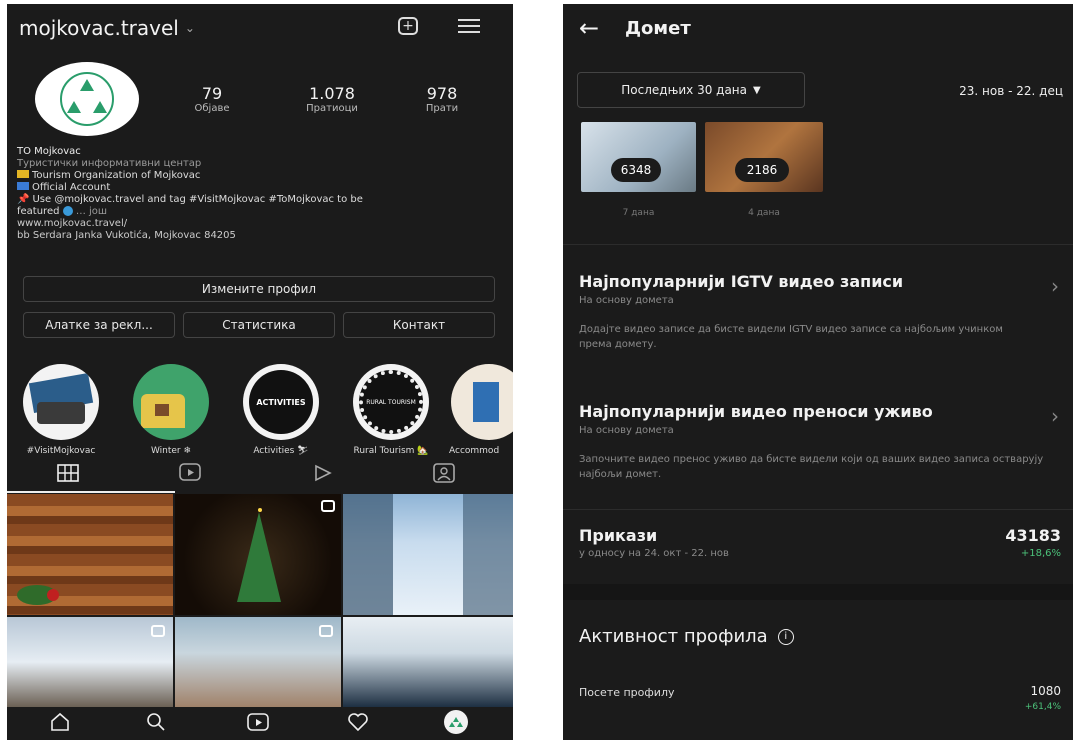 The image size is (1076, 744). What do you see at coordinates (1042, 707) in the screenshot?
I see `profile-visits-change: +61,4%` at bounding box center [1042, 707].